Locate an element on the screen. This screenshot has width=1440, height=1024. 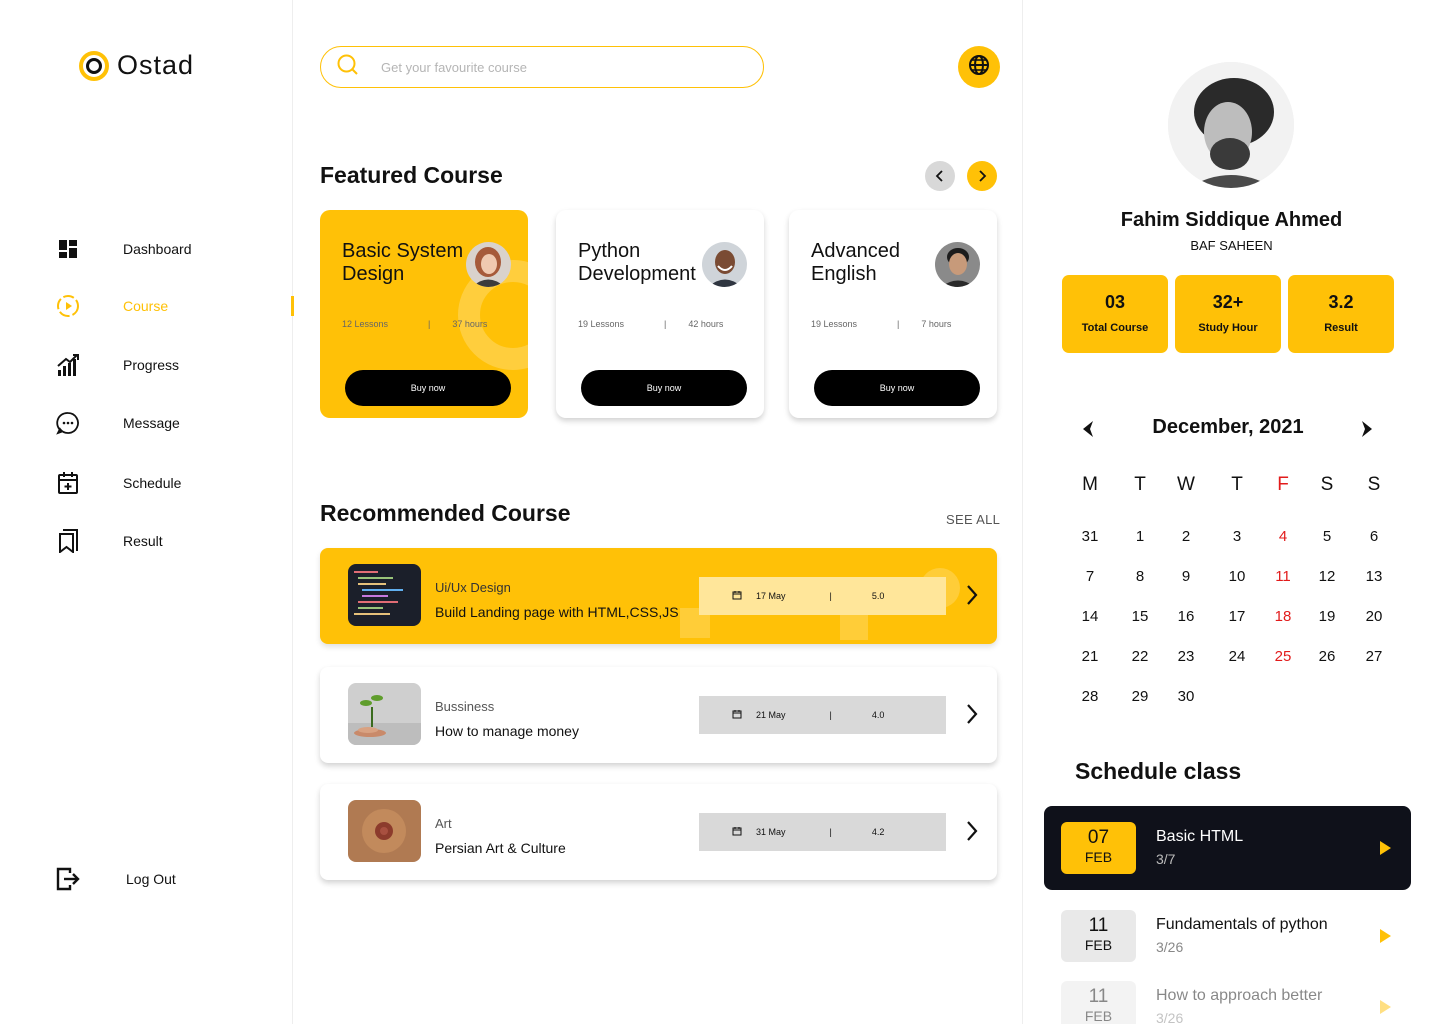
calendar-day: 25 is located at coordinates (1283, 656).